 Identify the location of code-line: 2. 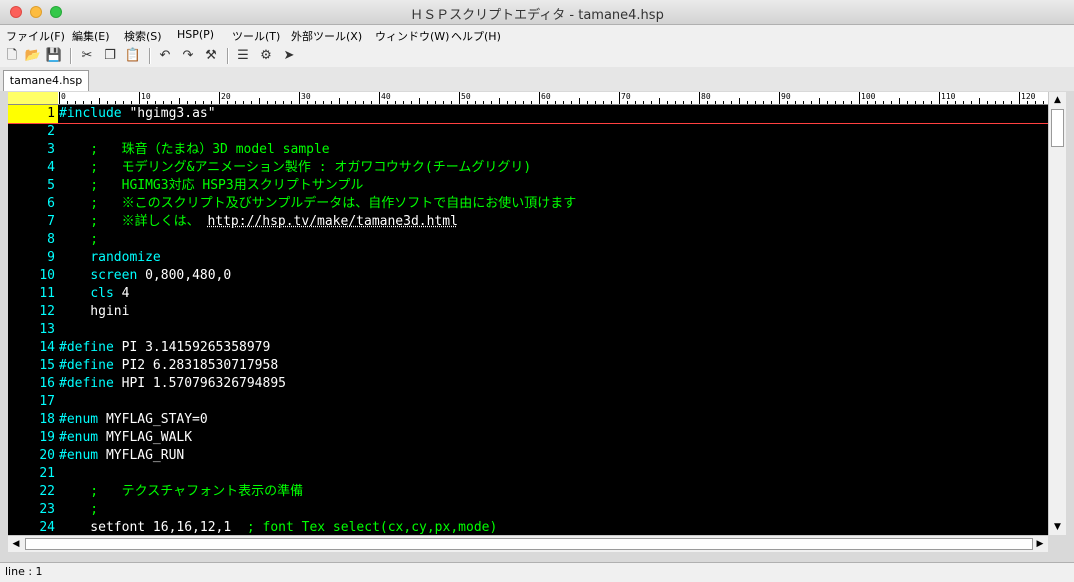
(528, 132).